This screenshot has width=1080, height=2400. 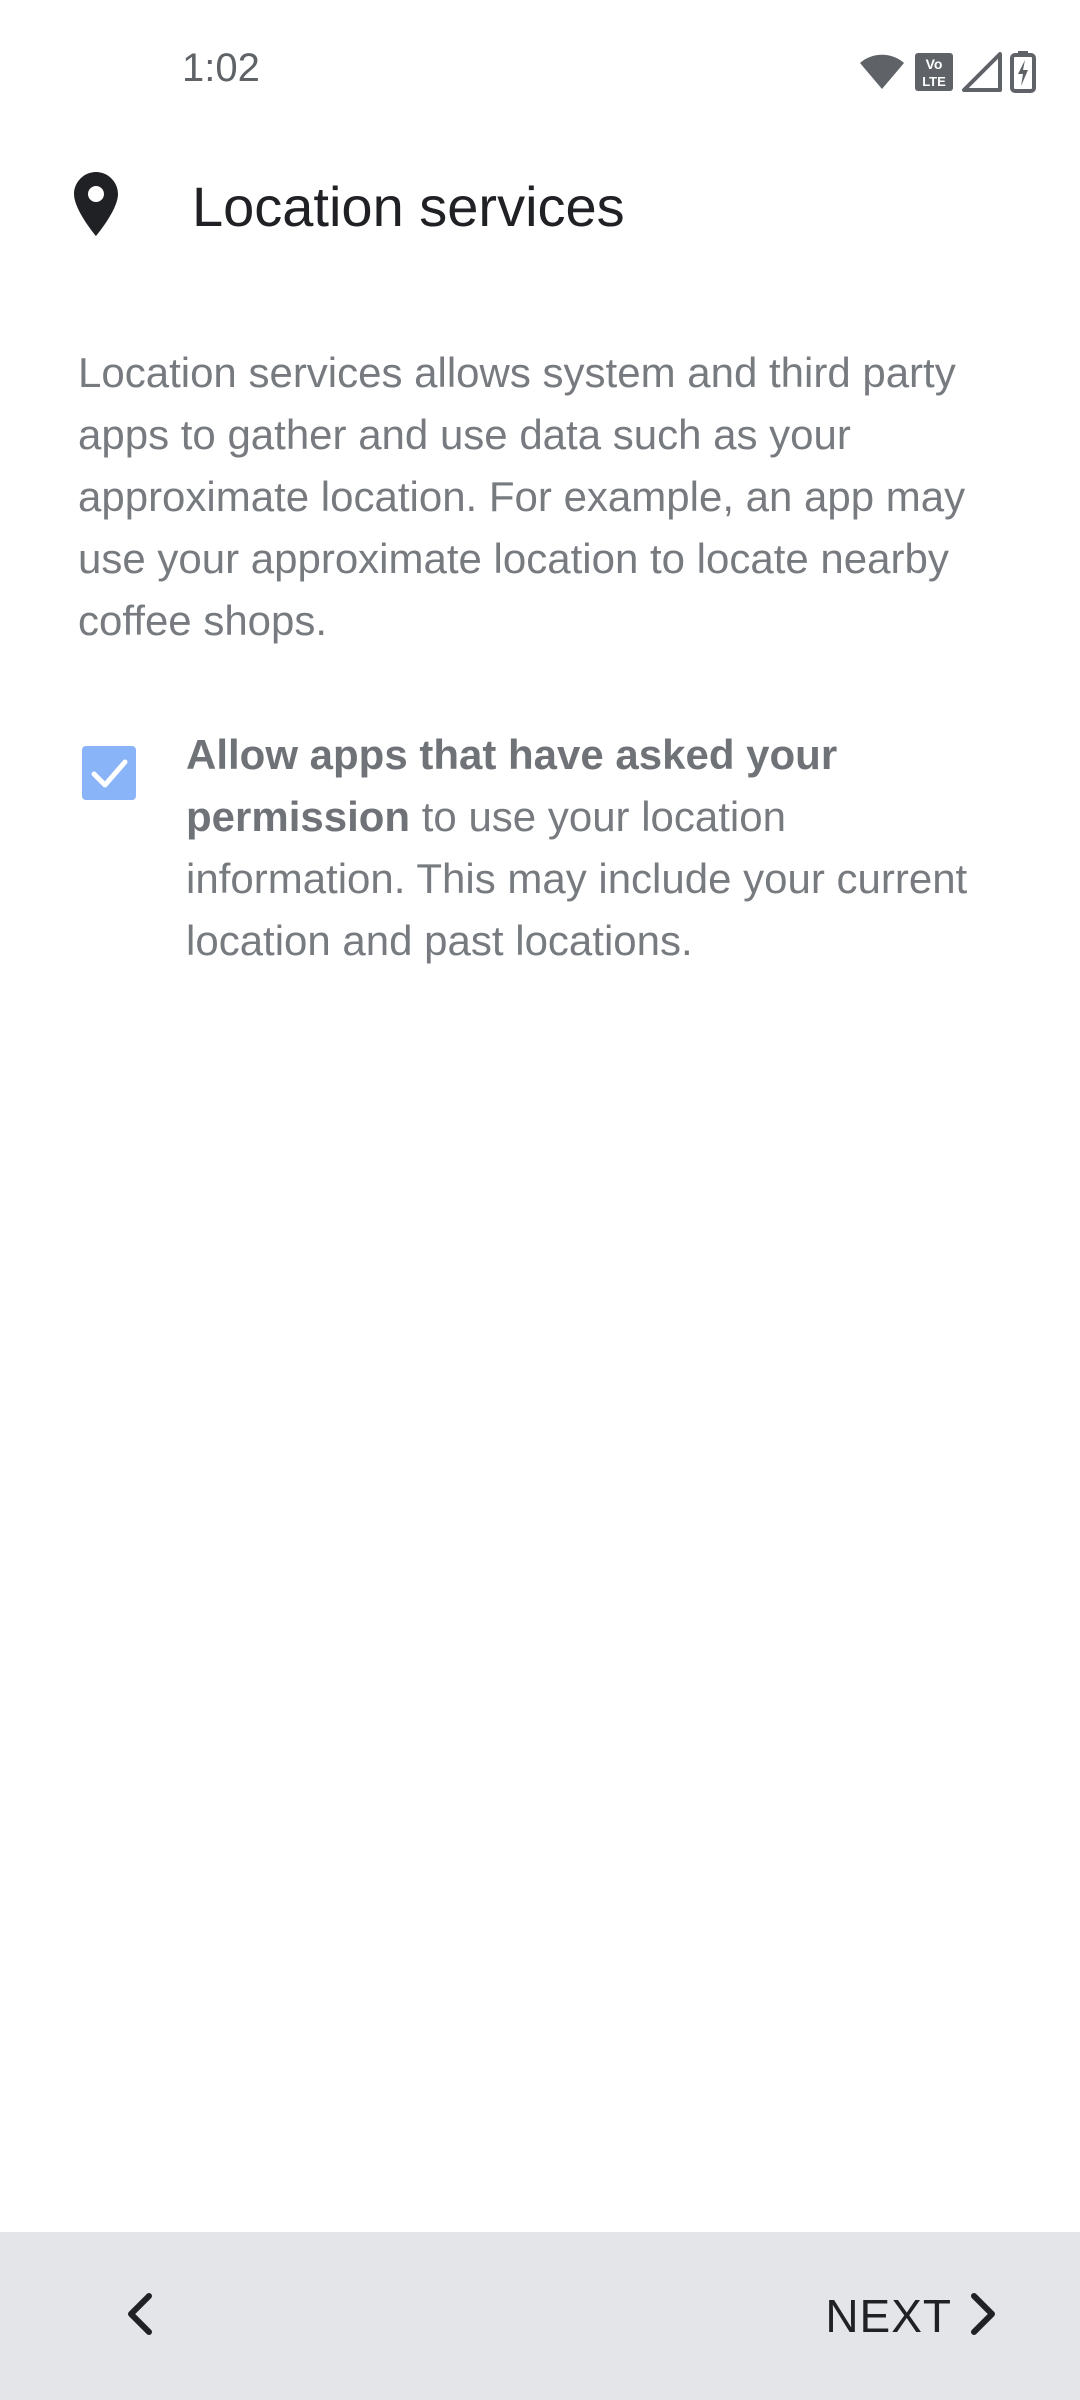 What do you see at coordinates (408, 206) in the screenshot?
I see `page-title: Location services` at bounding box center [408, 206].